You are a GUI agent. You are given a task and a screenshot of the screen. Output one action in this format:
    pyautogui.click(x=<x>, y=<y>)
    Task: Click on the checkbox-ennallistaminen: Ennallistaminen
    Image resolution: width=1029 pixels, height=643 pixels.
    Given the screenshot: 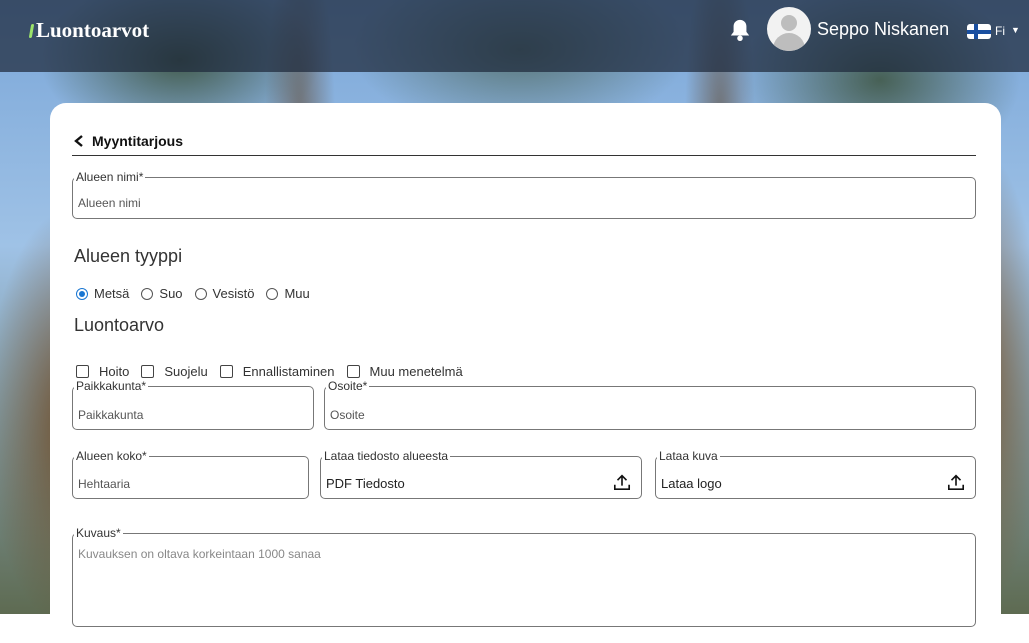 What is the action you would take?
    pyautogui.click(x=277, y=371)
    